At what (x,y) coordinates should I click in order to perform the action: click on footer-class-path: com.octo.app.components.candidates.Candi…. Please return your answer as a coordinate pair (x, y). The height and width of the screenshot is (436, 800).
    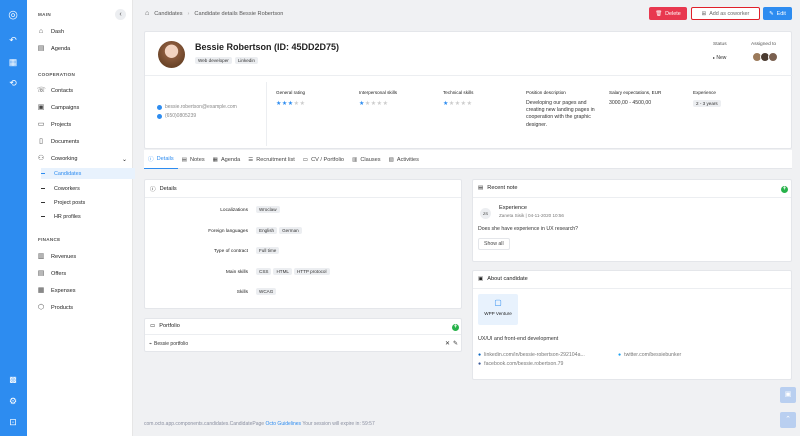
    Looking at the image, I should click on (204, 424).